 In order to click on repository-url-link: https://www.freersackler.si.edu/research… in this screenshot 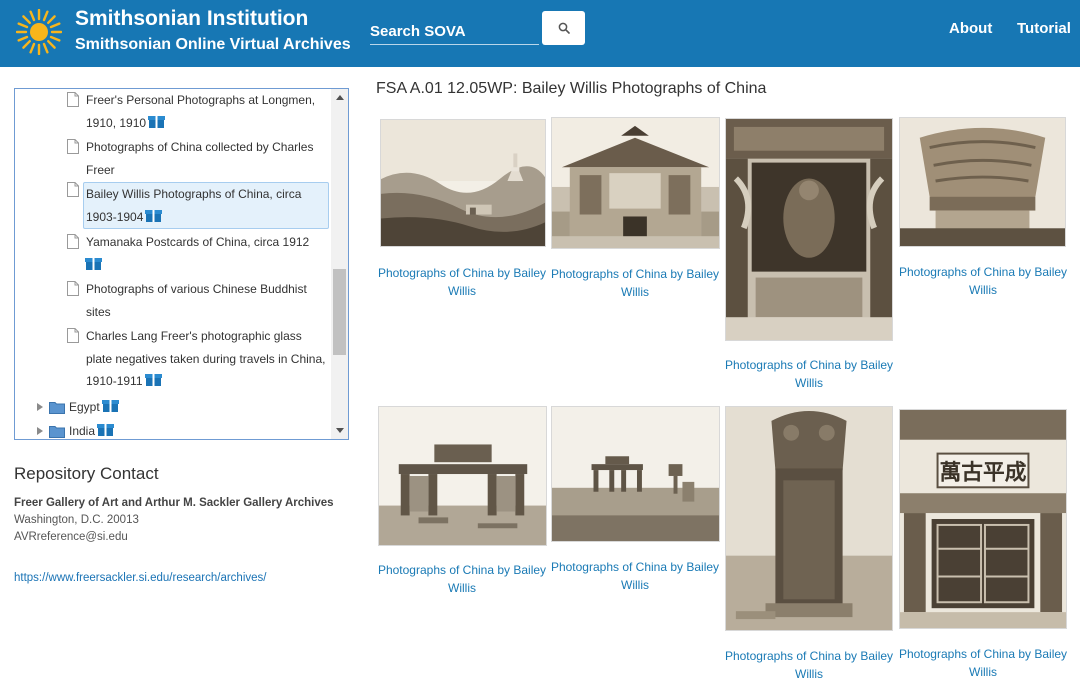, I will do `click(140, 578)`.